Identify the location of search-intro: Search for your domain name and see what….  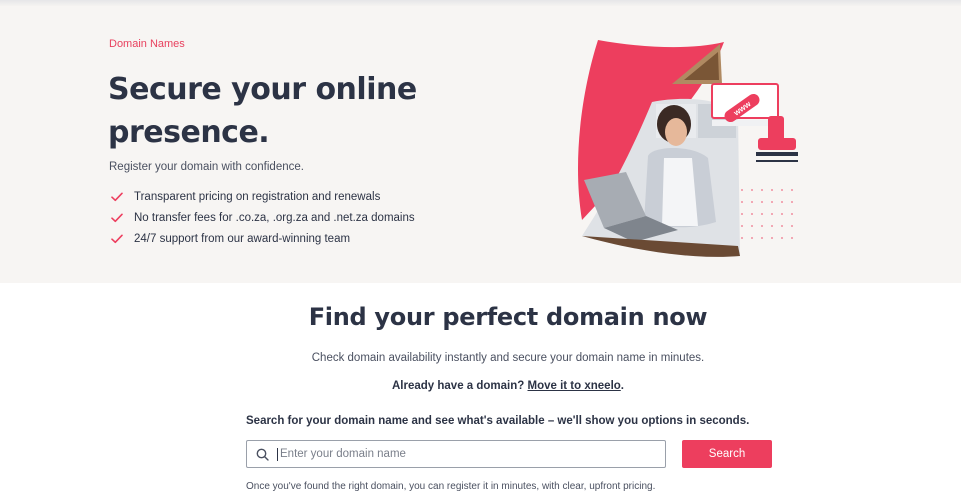
(498, 421).